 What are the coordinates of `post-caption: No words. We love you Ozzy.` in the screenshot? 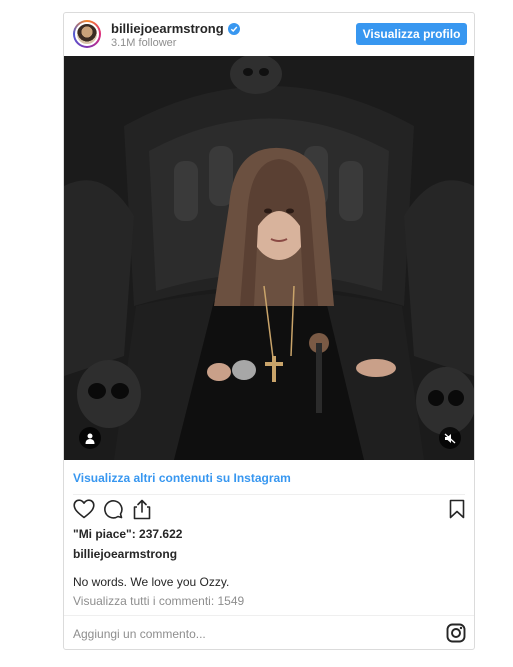 It's located at (151, 582).